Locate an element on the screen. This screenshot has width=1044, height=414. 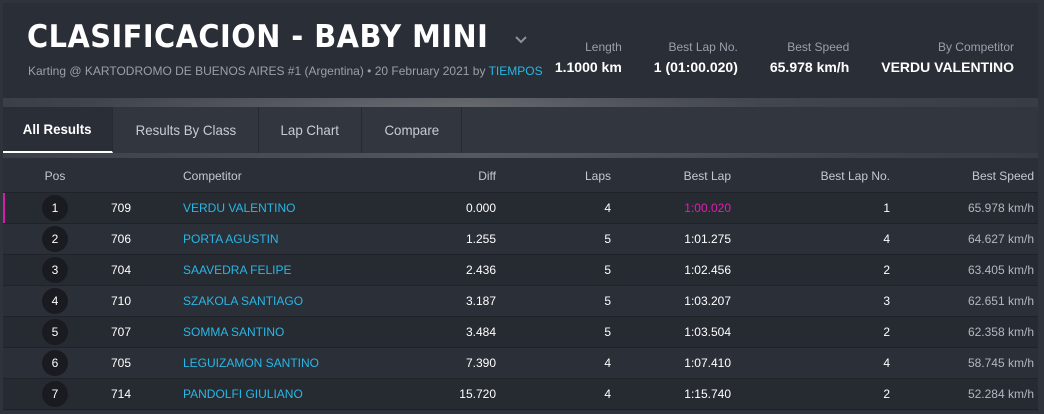
header-diff: Diff is located at coordinates (487, 176).